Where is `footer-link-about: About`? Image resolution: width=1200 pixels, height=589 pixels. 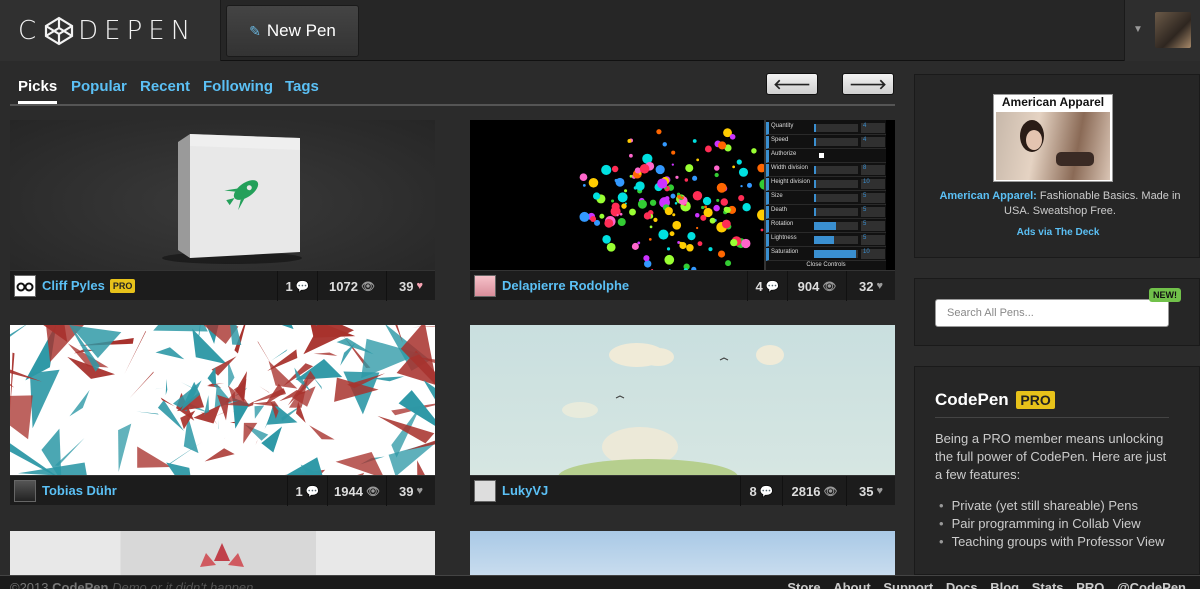
footer-link-about: About is located at coordinates (852, 584).